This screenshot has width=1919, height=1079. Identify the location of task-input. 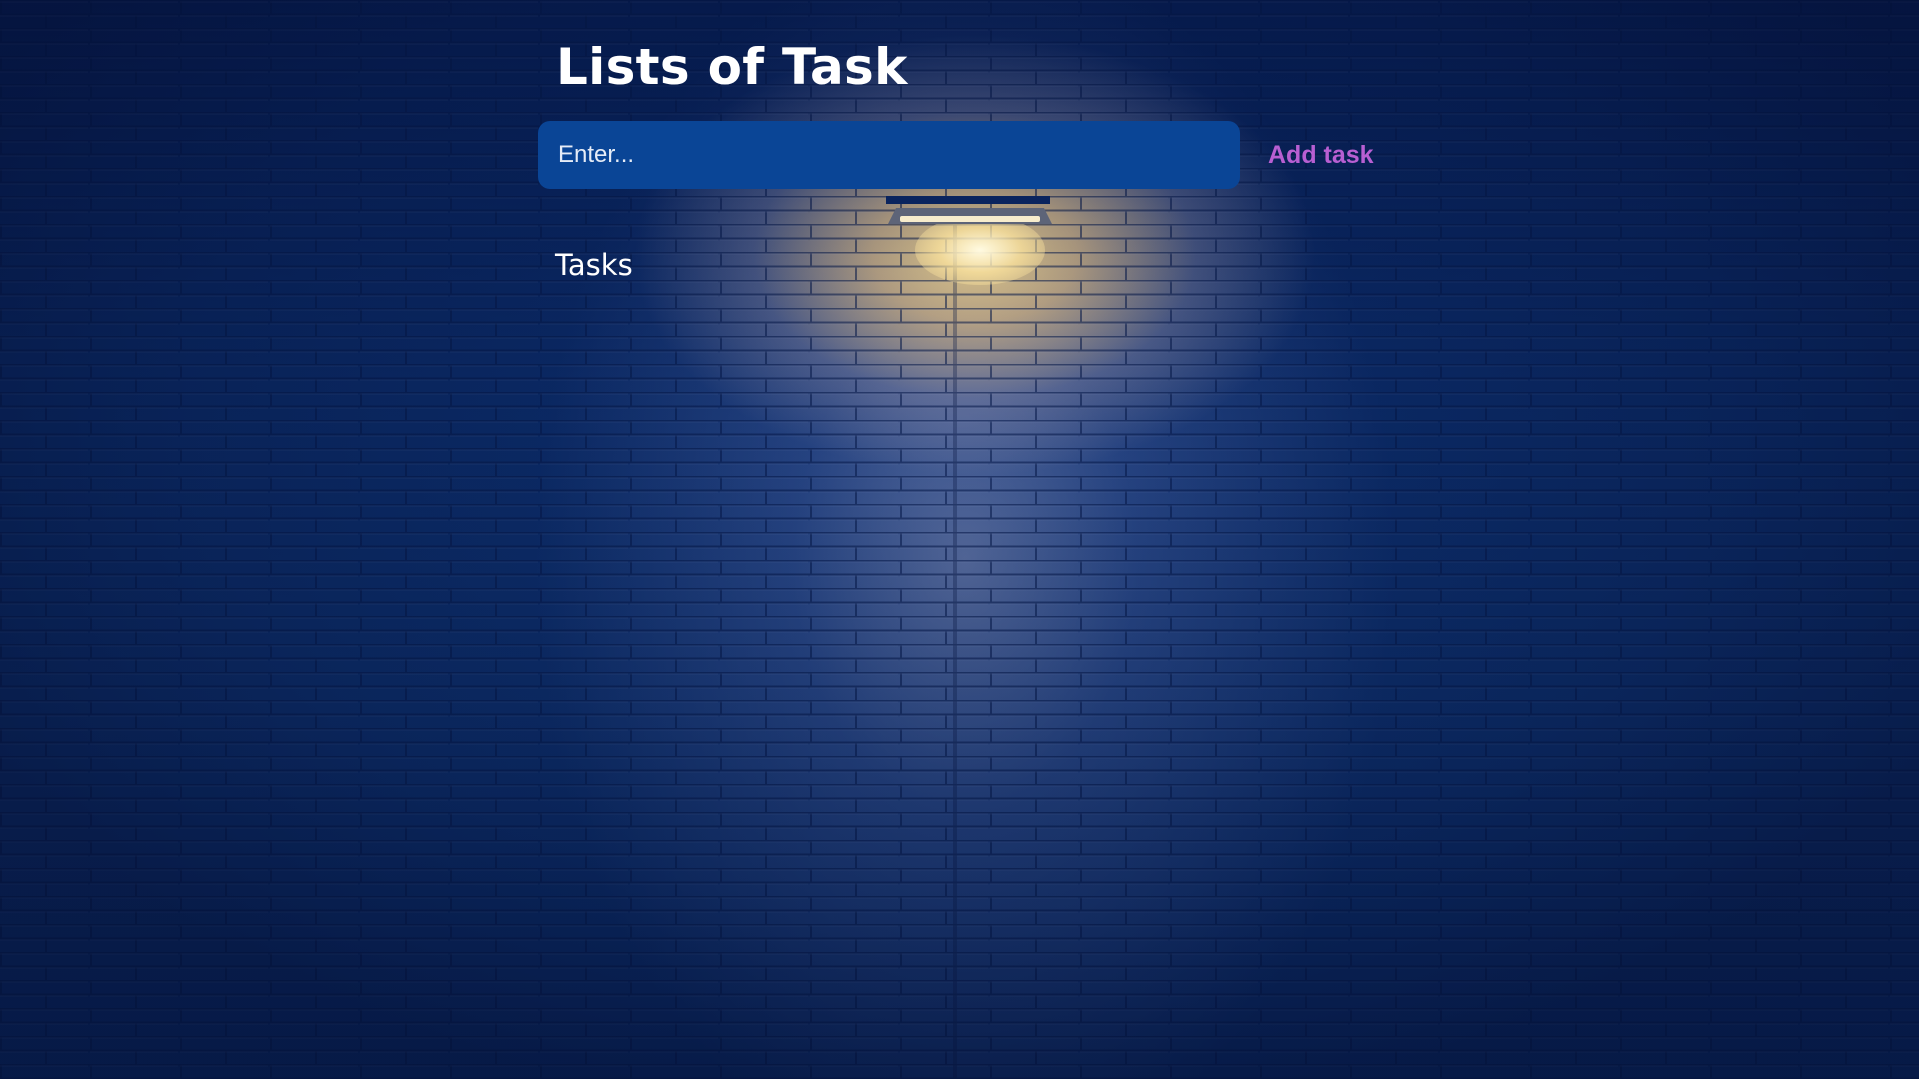
(889, 155).